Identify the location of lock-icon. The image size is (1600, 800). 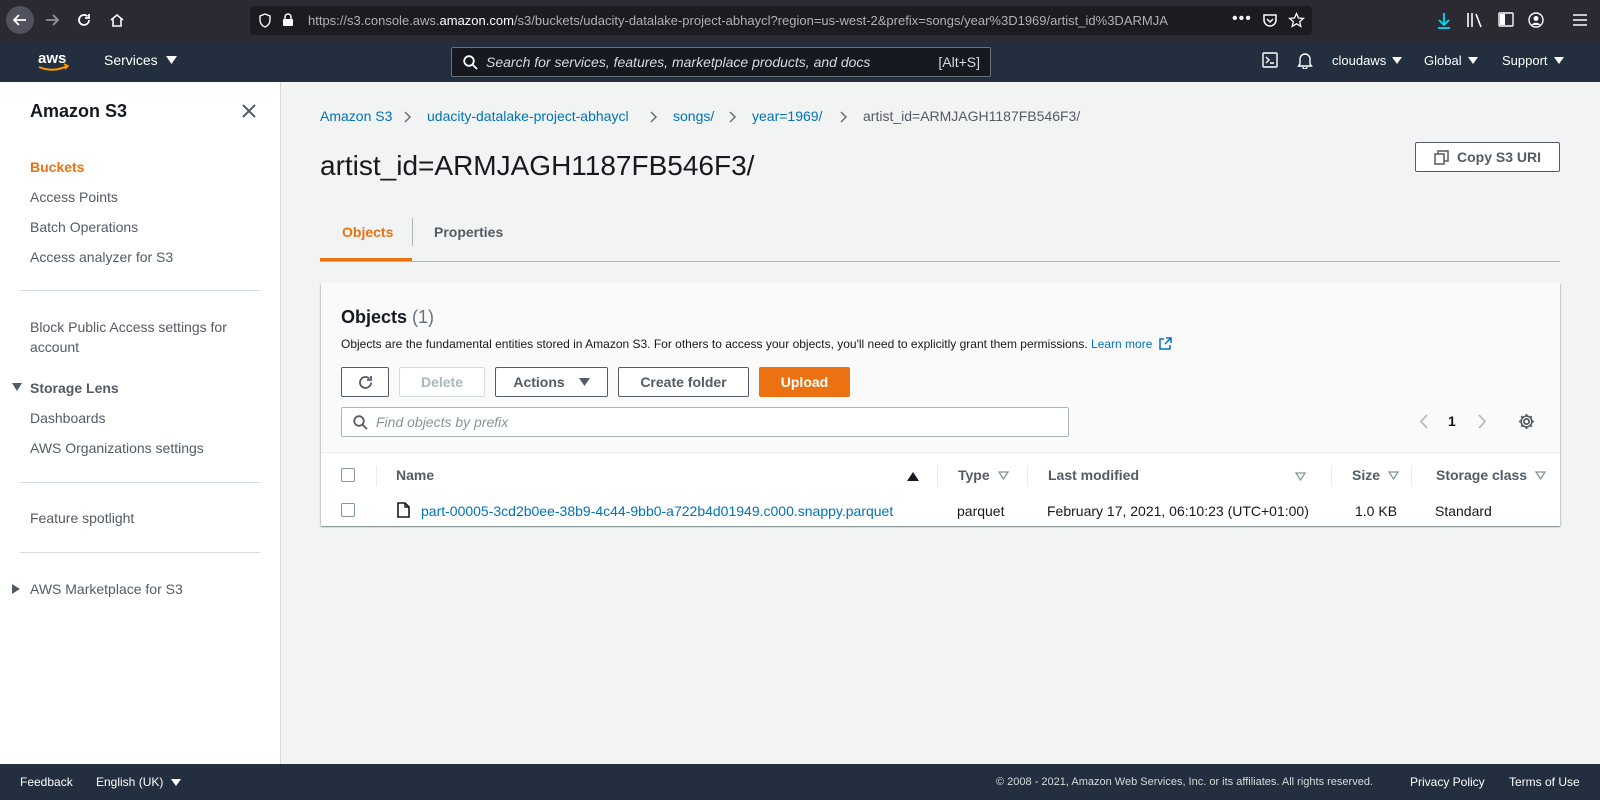
(288, 20).